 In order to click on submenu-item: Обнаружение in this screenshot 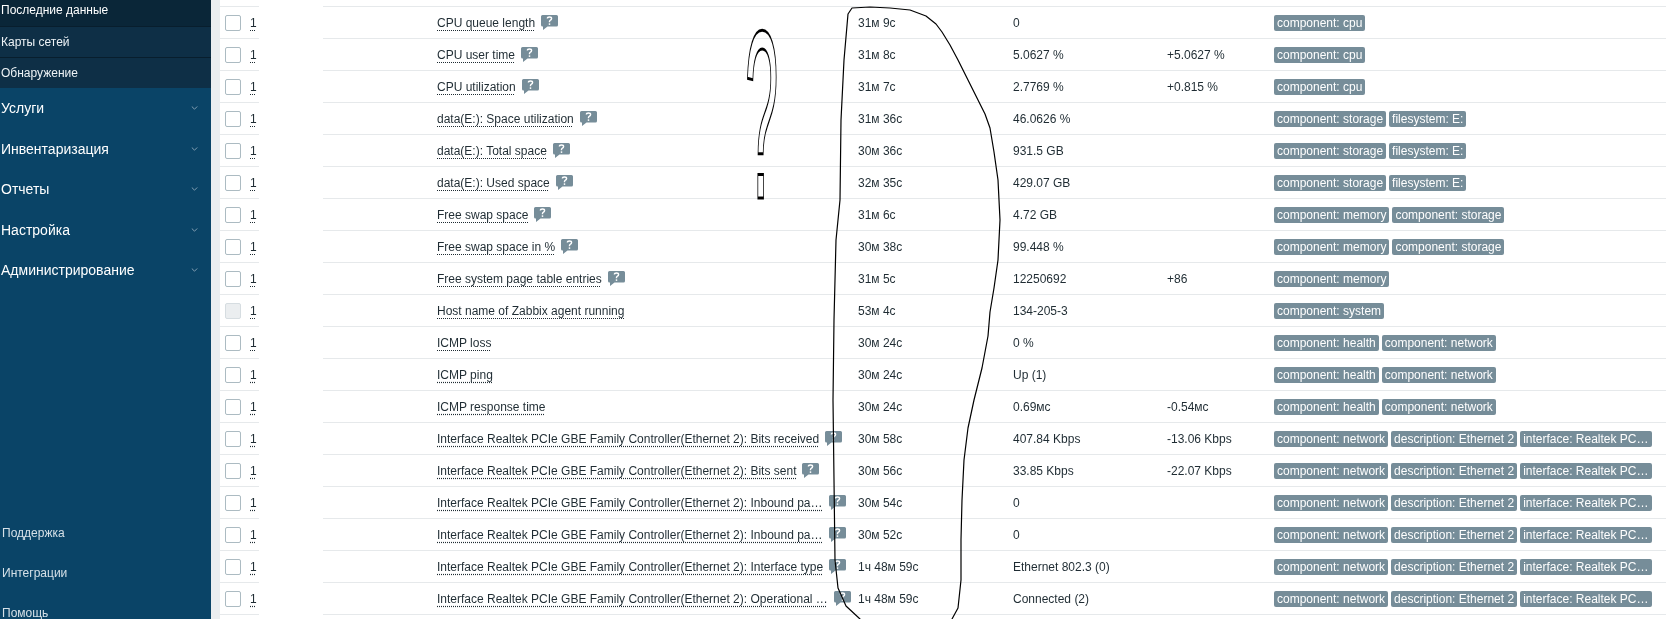, I will do `click(105, 72)`.